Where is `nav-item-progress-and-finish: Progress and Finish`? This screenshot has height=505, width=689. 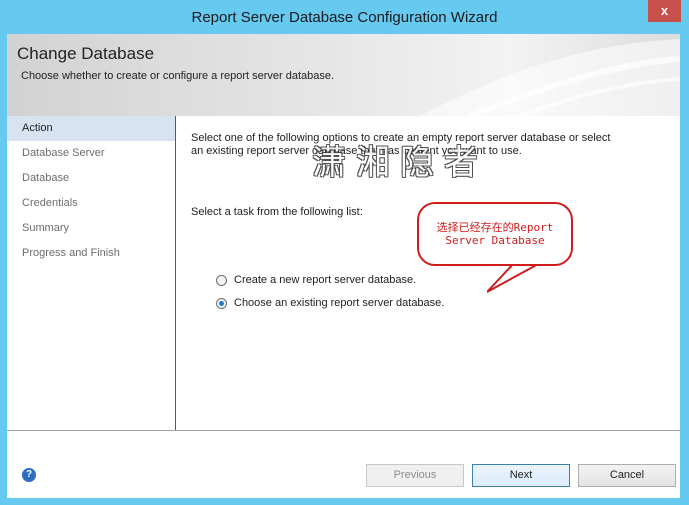
nav-item-progress-and-finish: Progress and Finish is located at coordinates (91, 253).